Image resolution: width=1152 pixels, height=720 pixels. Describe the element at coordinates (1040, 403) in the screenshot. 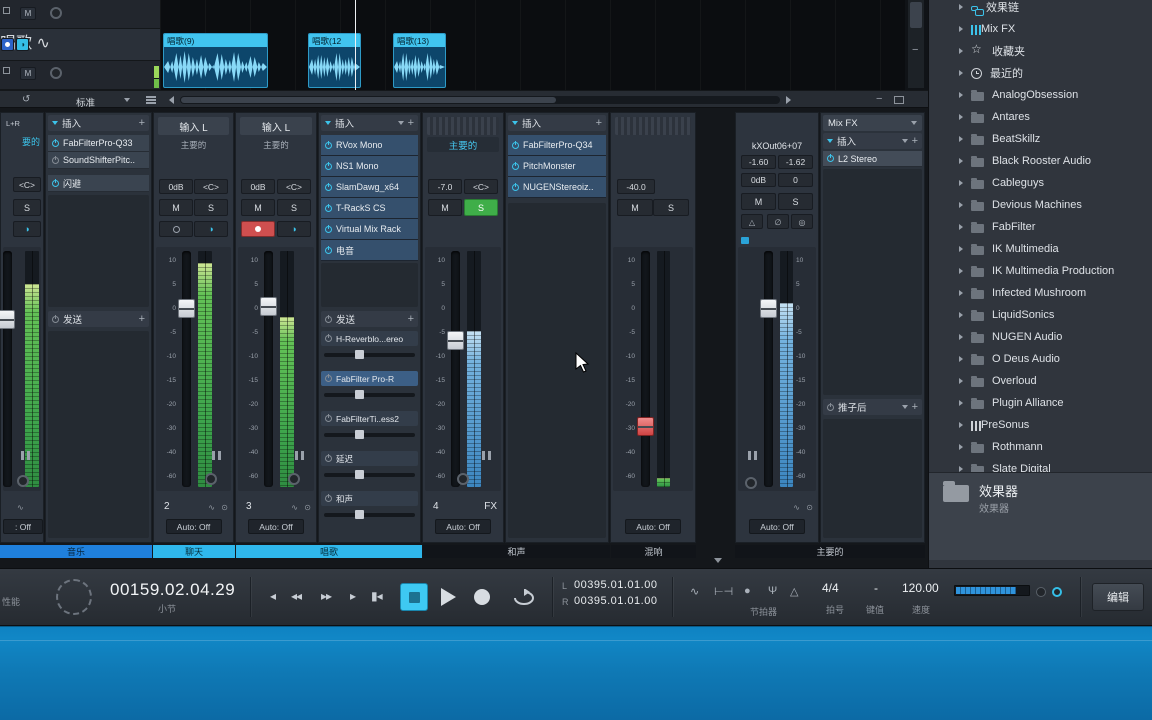

I see `browser-item: Plugin Alliance` at that location.